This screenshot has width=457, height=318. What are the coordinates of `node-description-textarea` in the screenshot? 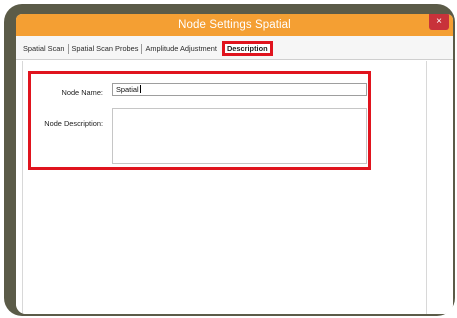 It's located at (239, 136).